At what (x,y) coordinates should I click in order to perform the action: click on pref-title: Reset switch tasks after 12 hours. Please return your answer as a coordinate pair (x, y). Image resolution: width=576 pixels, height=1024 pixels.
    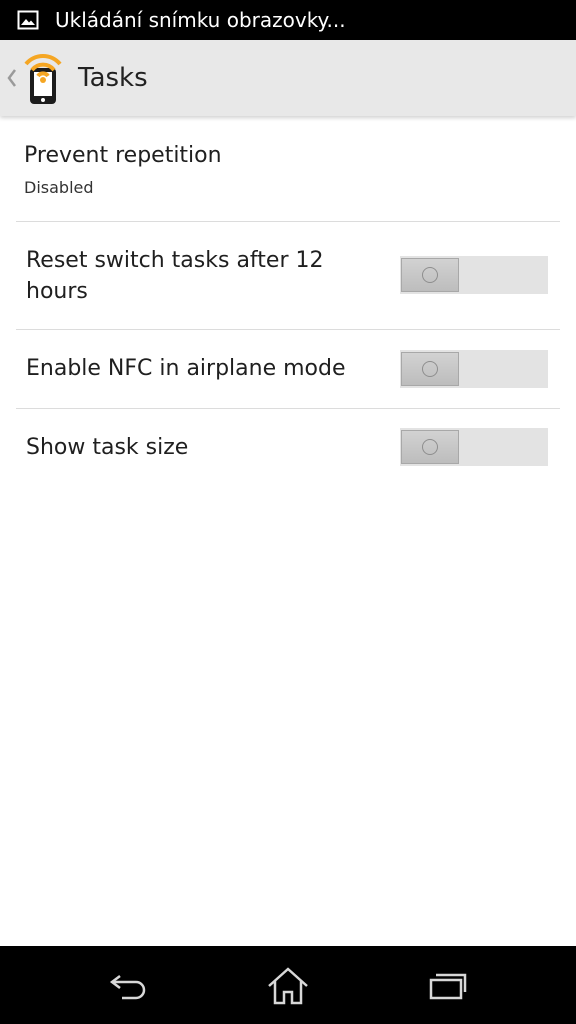
    Looking at the image, I should click on (175, 276).